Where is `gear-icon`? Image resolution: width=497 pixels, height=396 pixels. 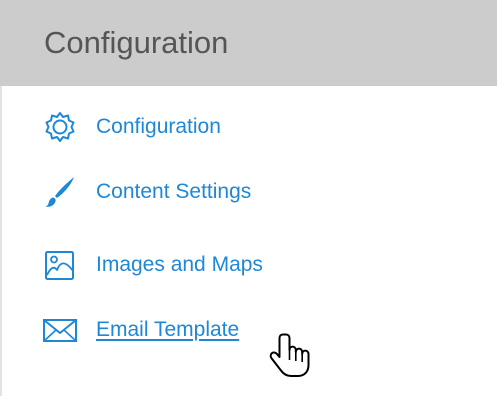
gear-icon is located at coordinates (60, 127).